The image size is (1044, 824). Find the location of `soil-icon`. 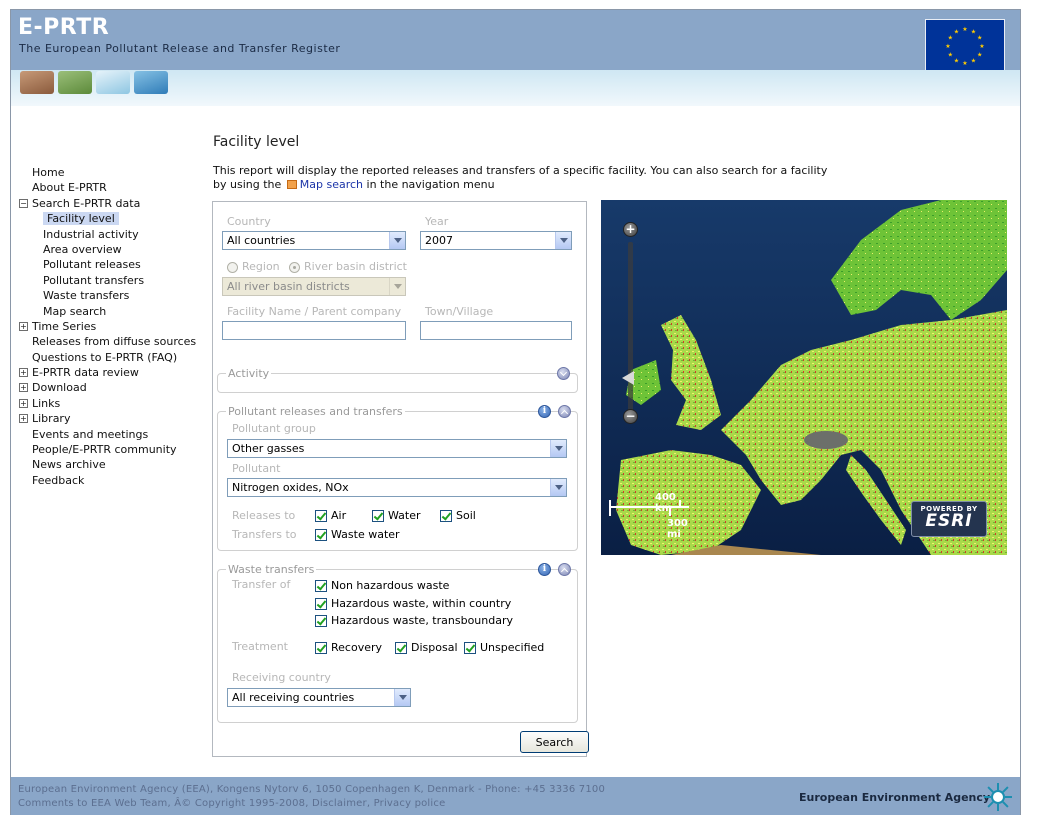

soil-icon is located at coordinates (37, 82).